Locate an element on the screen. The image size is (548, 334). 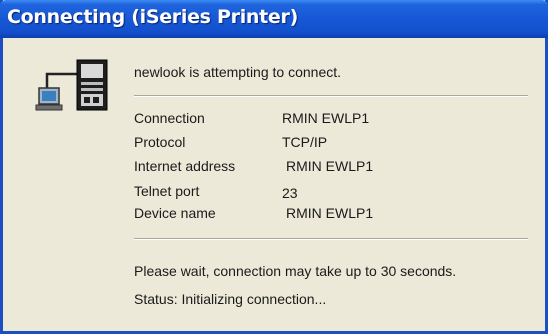
bottom-separator is located at coordinates (331, 239).